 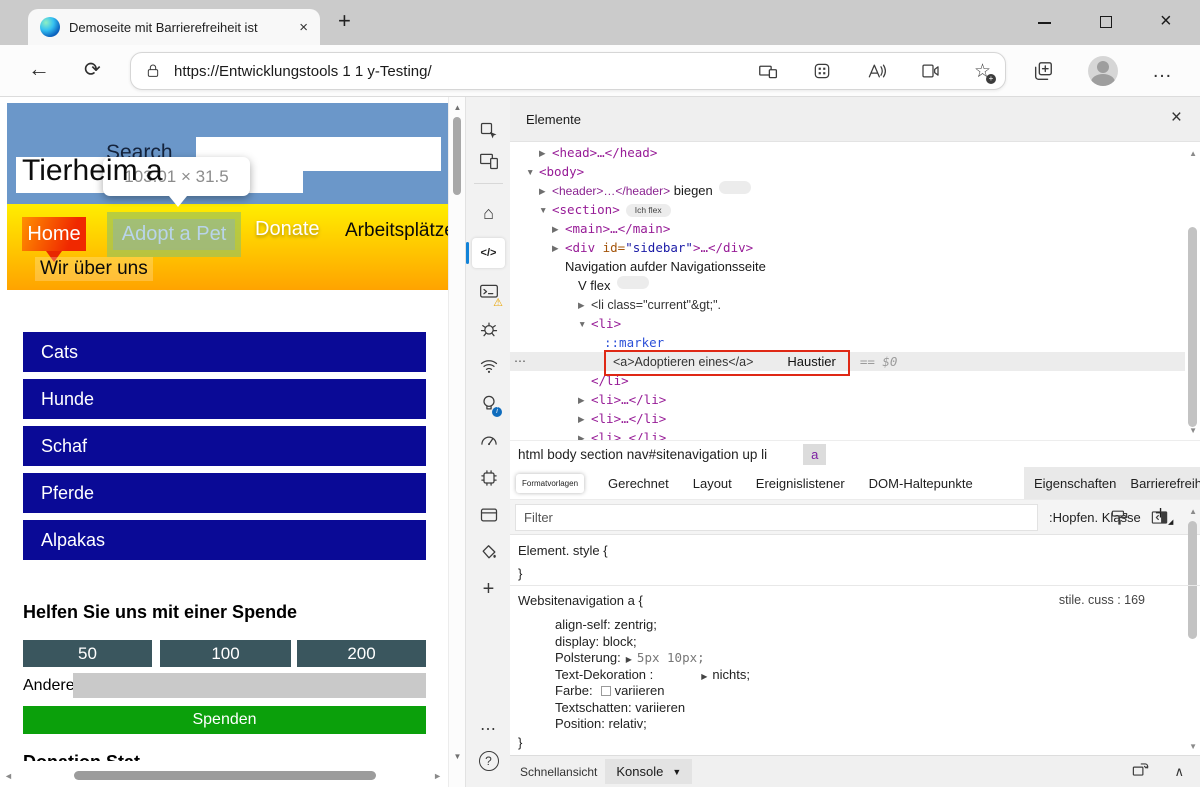 I want to click on css-property: display: block;, so click(x=870, y=642).